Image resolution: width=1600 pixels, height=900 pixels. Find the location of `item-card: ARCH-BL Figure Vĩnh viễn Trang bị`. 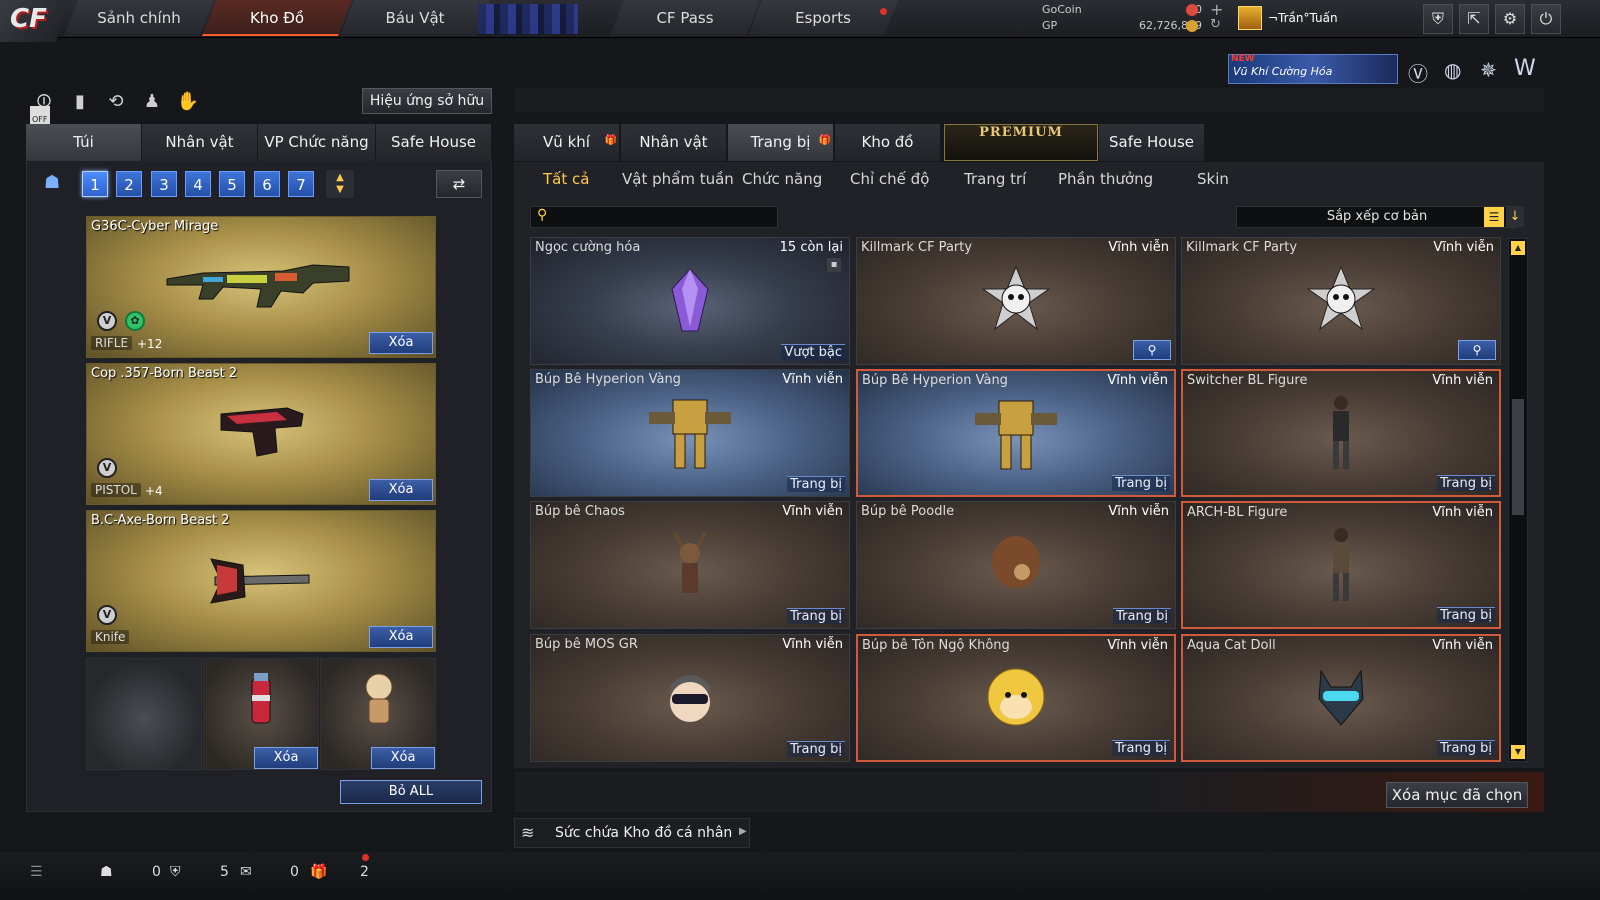

item-card: ARCH-BL Figure Vĩnh viễn Trang bị is located at coordinates (1341, 565).